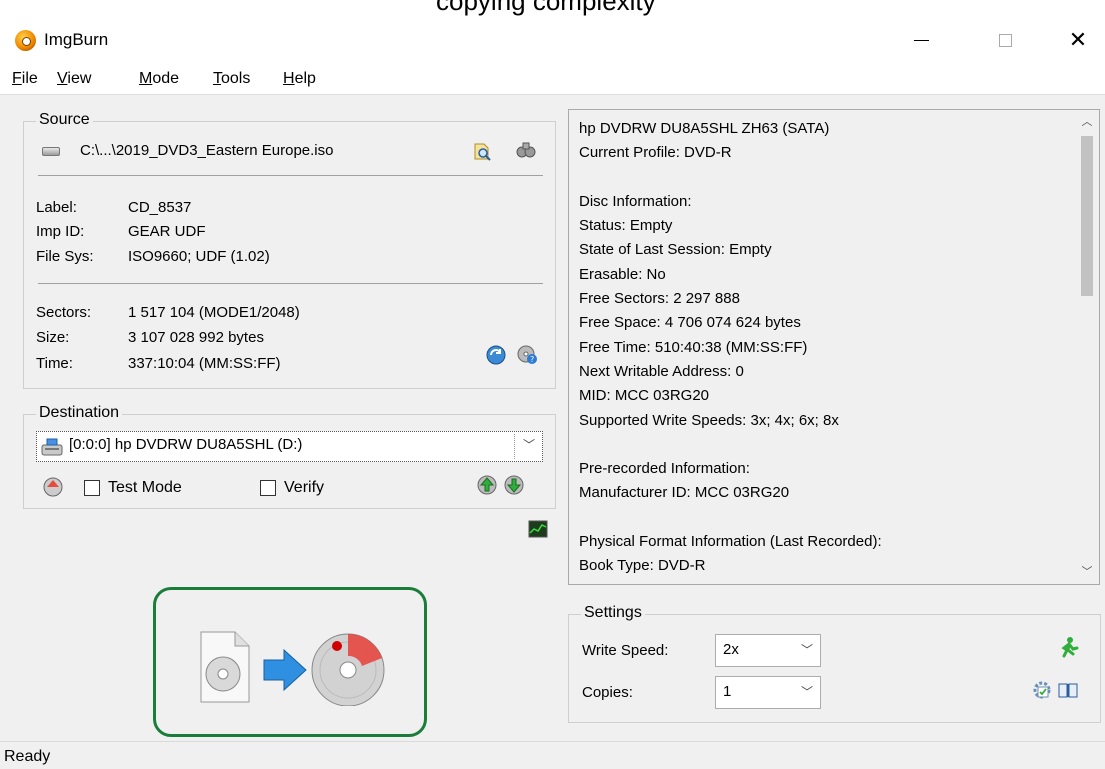 This screenshot has height=769, width=1105. I want to click on menu-mode: Mode, so click(159, 79).